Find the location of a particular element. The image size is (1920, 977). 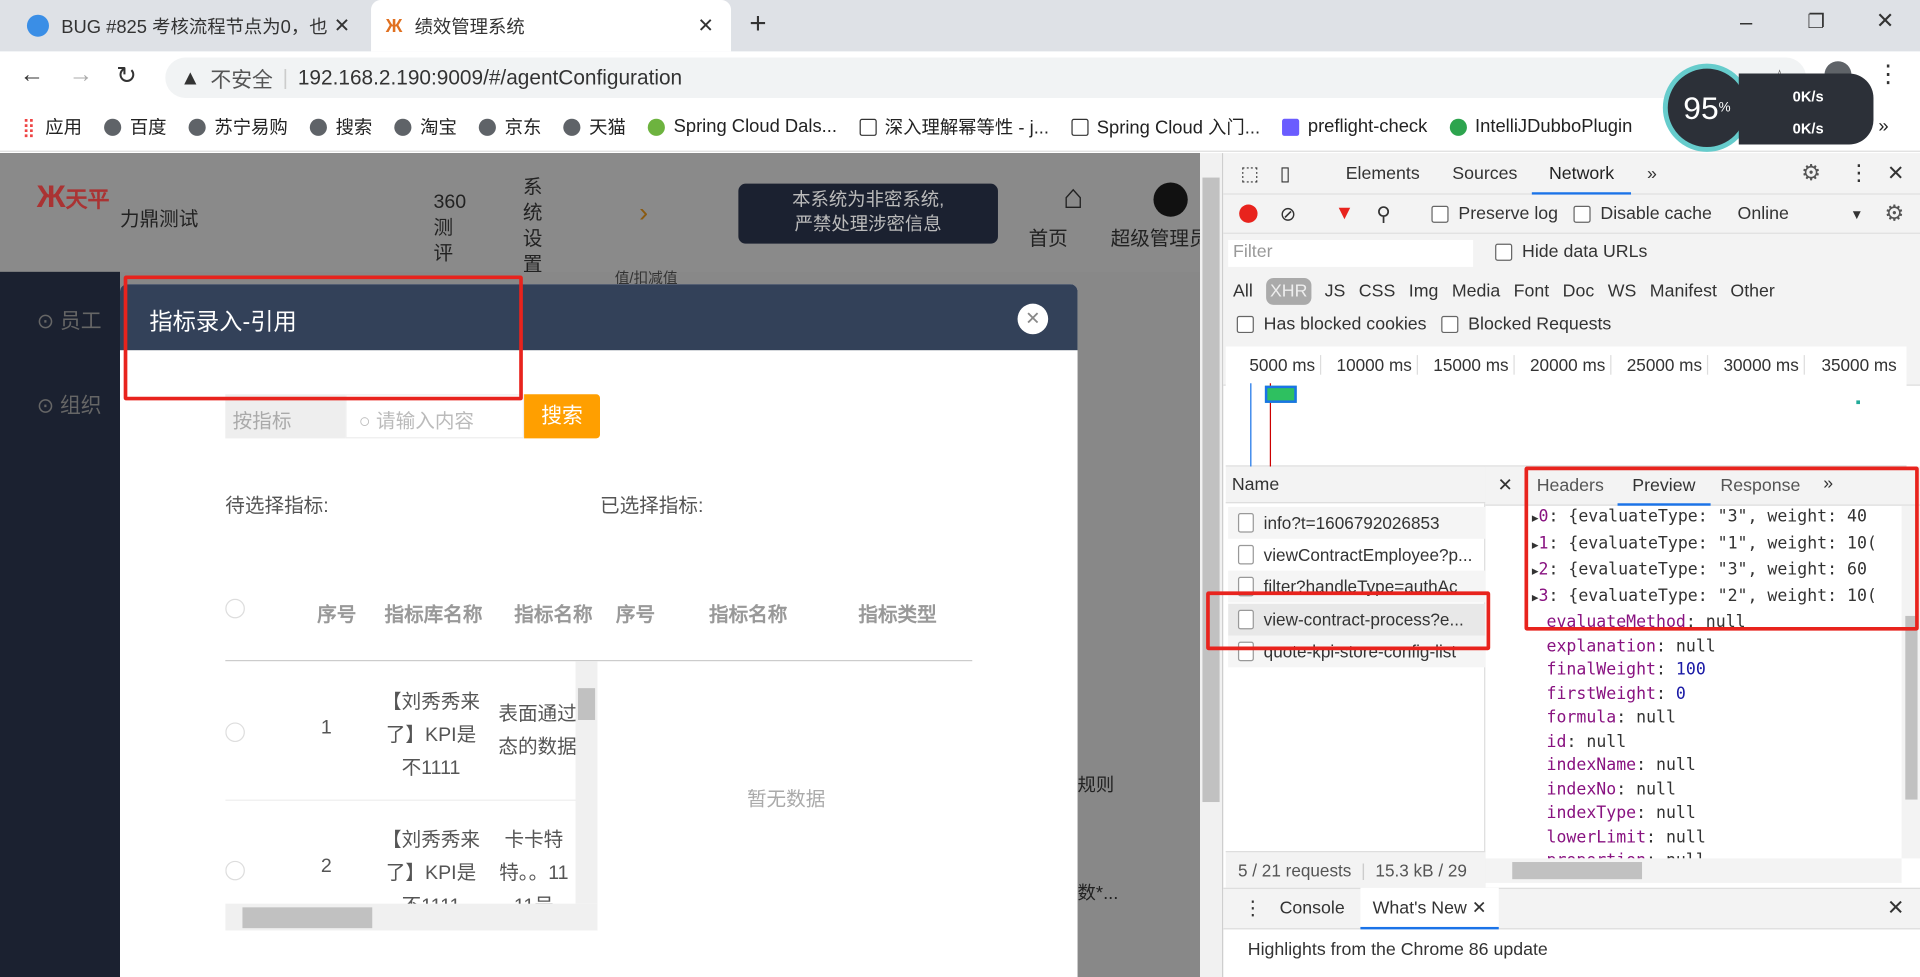

nav-system-settings: 系统设置 is located at coordinates (533, 226).